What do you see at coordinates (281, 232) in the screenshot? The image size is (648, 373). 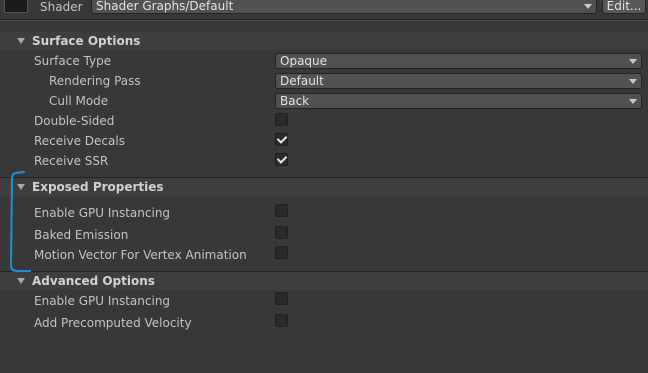 I see `baked-emission-checkbox` at bounding box center [281, 232].